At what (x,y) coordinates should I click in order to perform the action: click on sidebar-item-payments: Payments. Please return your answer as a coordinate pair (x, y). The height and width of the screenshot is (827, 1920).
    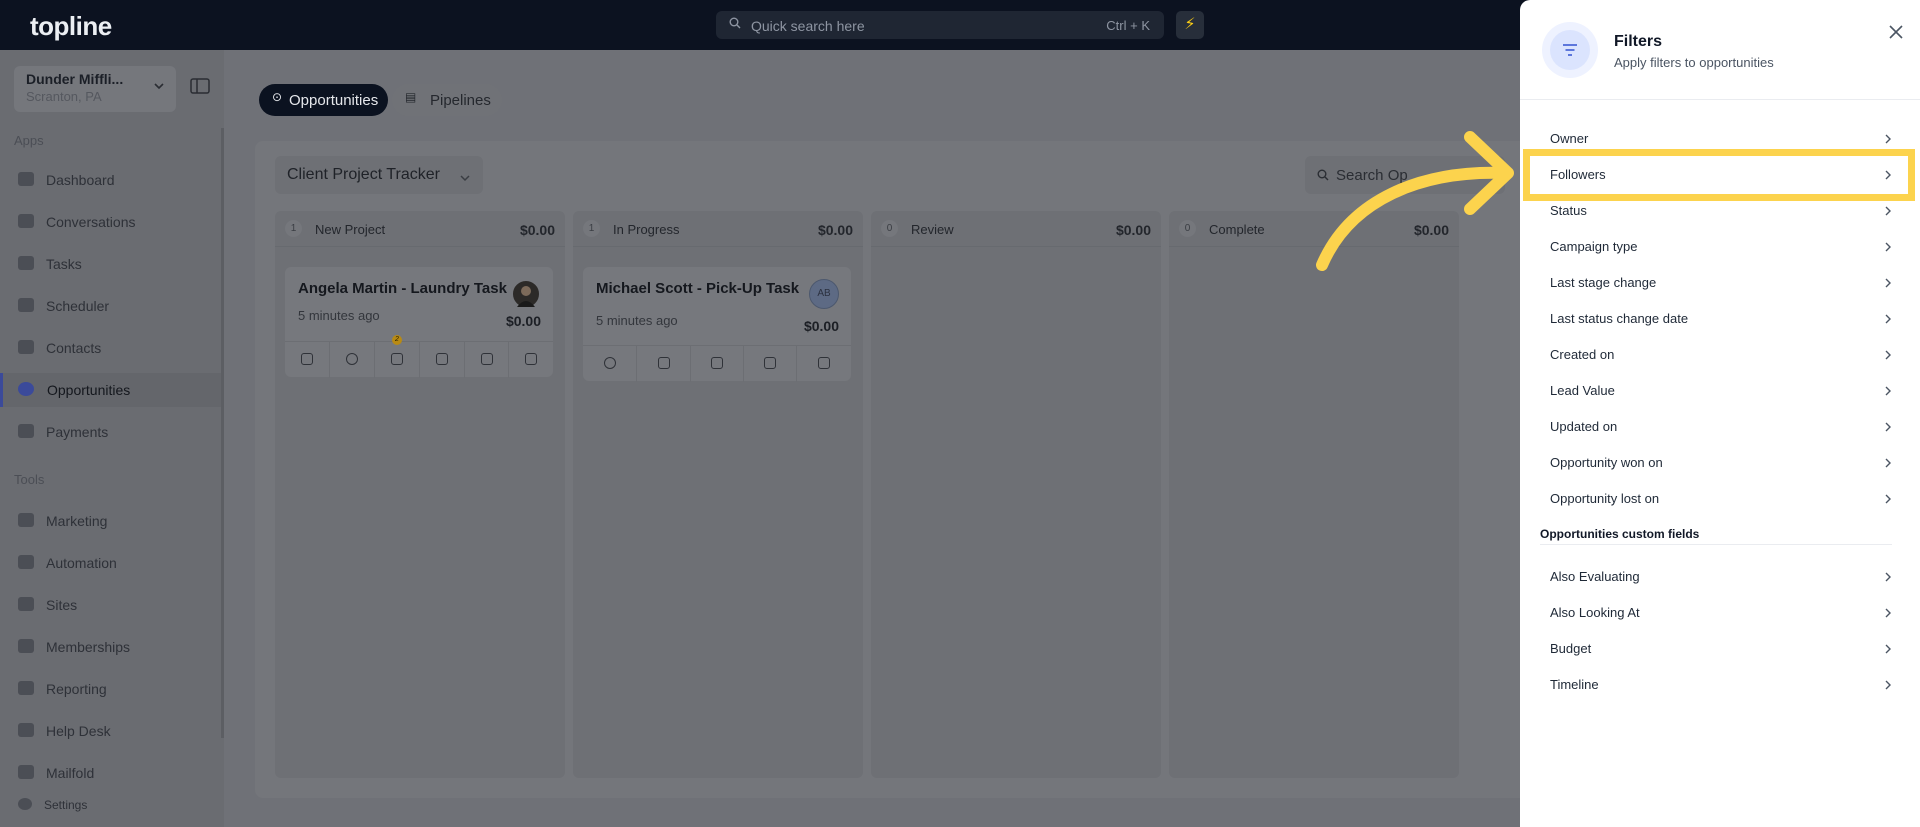
    Looking at the image, I should click on (111, 432).